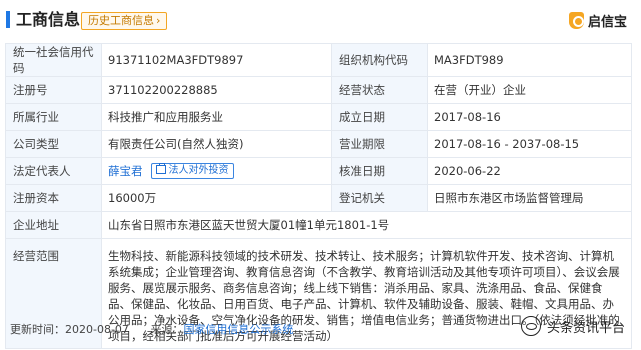 This screenshot has height=350, width=641. What do you see at coordinates (530, 326) in the screenshot?
I see `watermark-logo-icon` at bounding box center [530, 326].